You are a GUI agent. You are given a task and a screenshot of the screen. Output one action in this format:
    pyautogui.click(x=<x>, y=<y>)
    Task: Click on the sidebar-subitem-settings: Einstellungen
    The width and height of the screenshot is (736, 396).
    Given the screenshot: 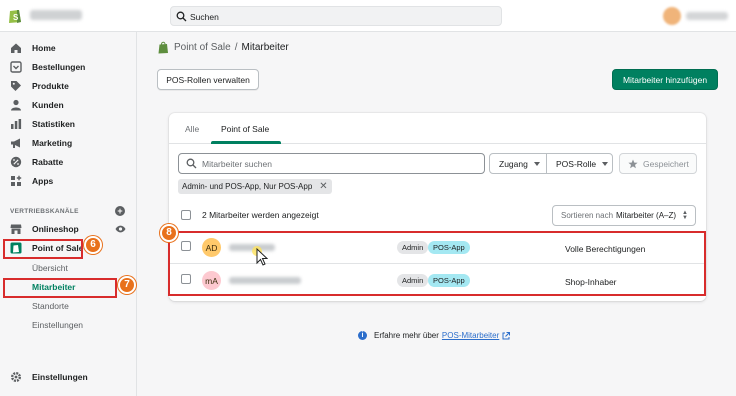 What is the action you would take?
    pyautogui.click(x=57, y=325)
    